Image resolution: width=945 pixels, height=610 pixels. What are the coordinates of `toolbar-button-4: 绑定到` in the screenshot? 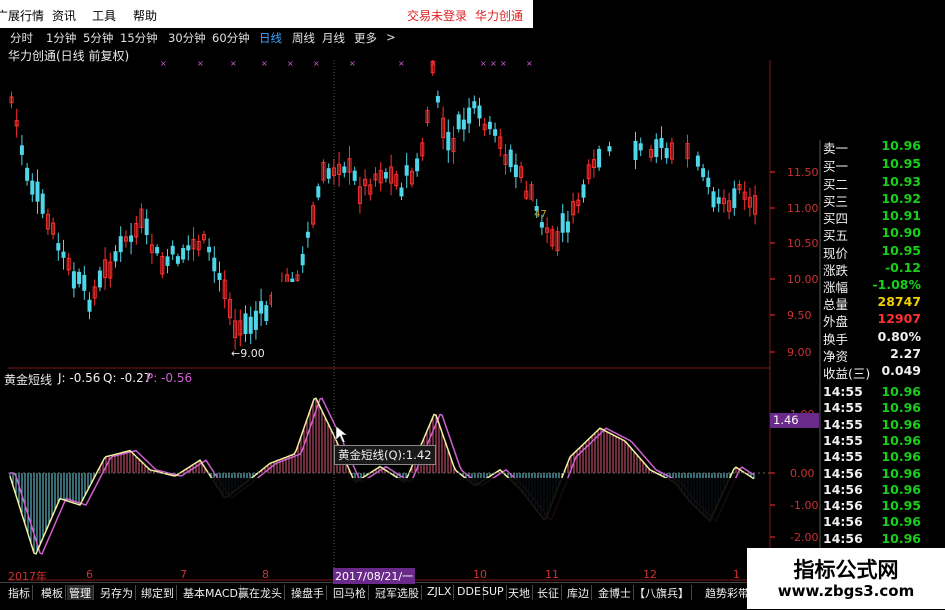 It's located at (158, 592).